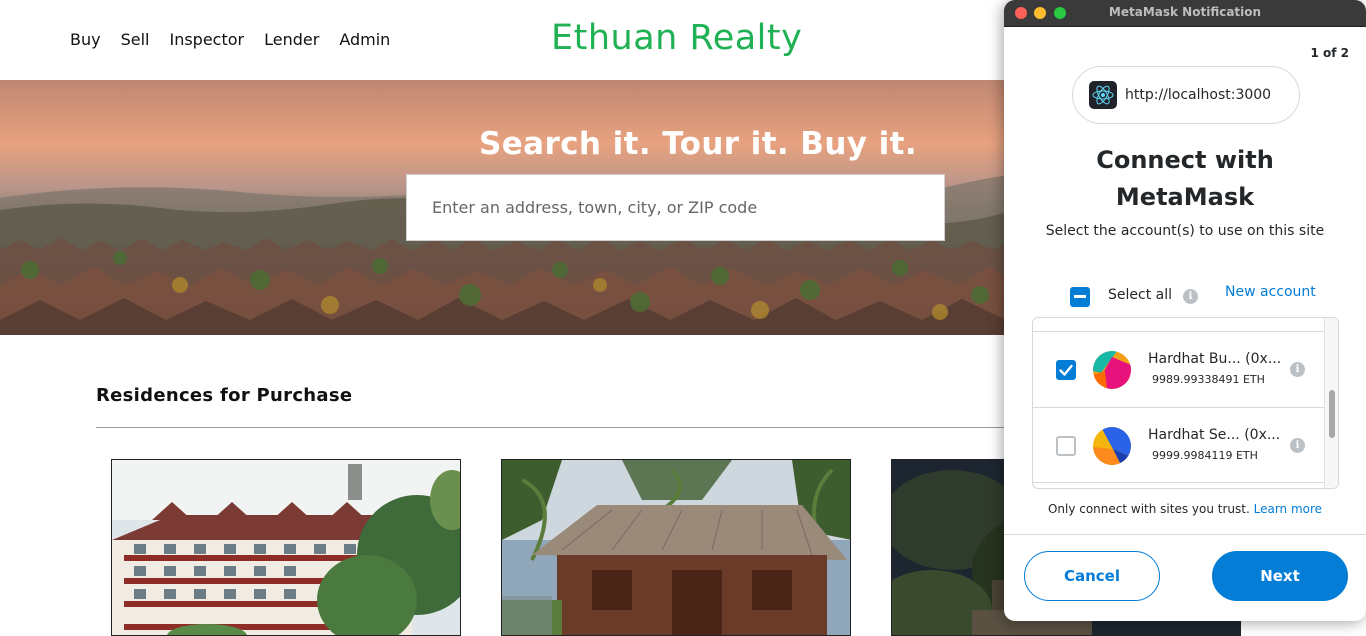 This screenshot has height=636, width=1366. I want to click on apartment-building-photo, so click(286, 547).